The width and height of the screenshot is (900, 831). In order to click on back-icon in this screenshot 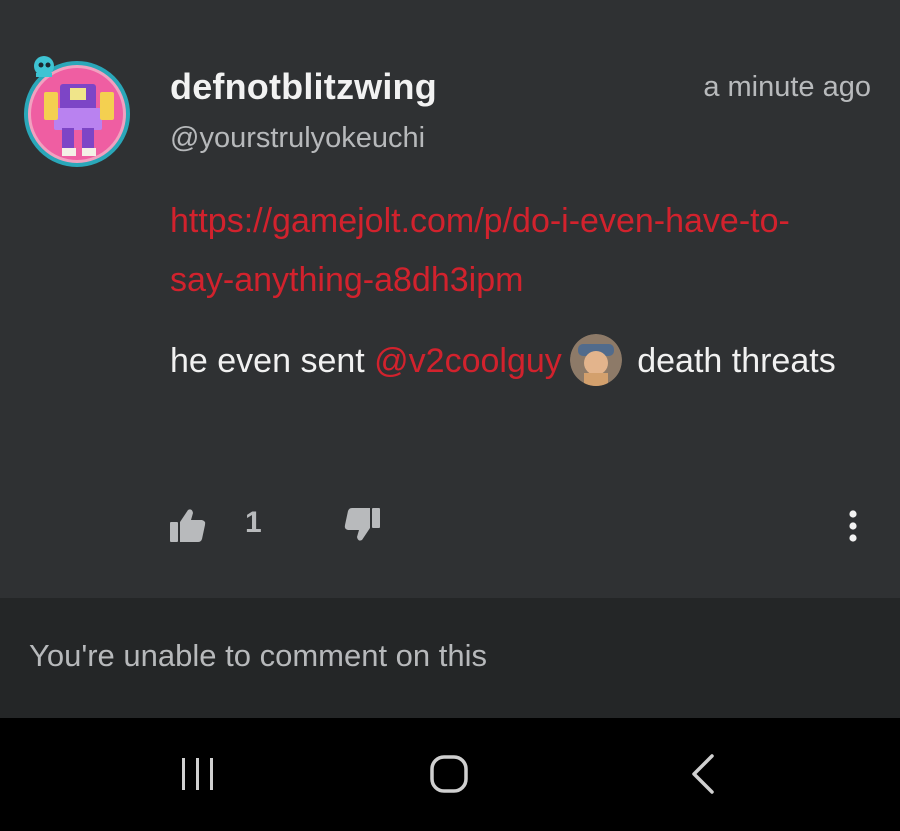, I will do `click(703, 774)`.